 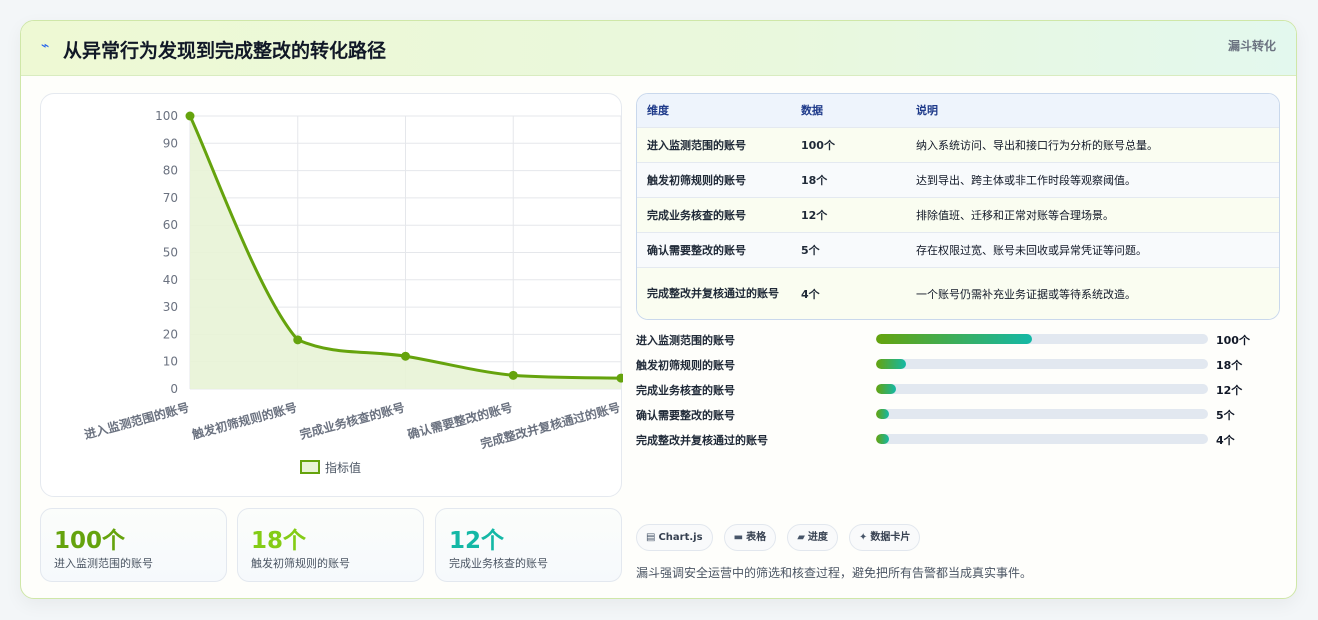 I want to click on y-tick-label: 50, so click(x=170, y=253).